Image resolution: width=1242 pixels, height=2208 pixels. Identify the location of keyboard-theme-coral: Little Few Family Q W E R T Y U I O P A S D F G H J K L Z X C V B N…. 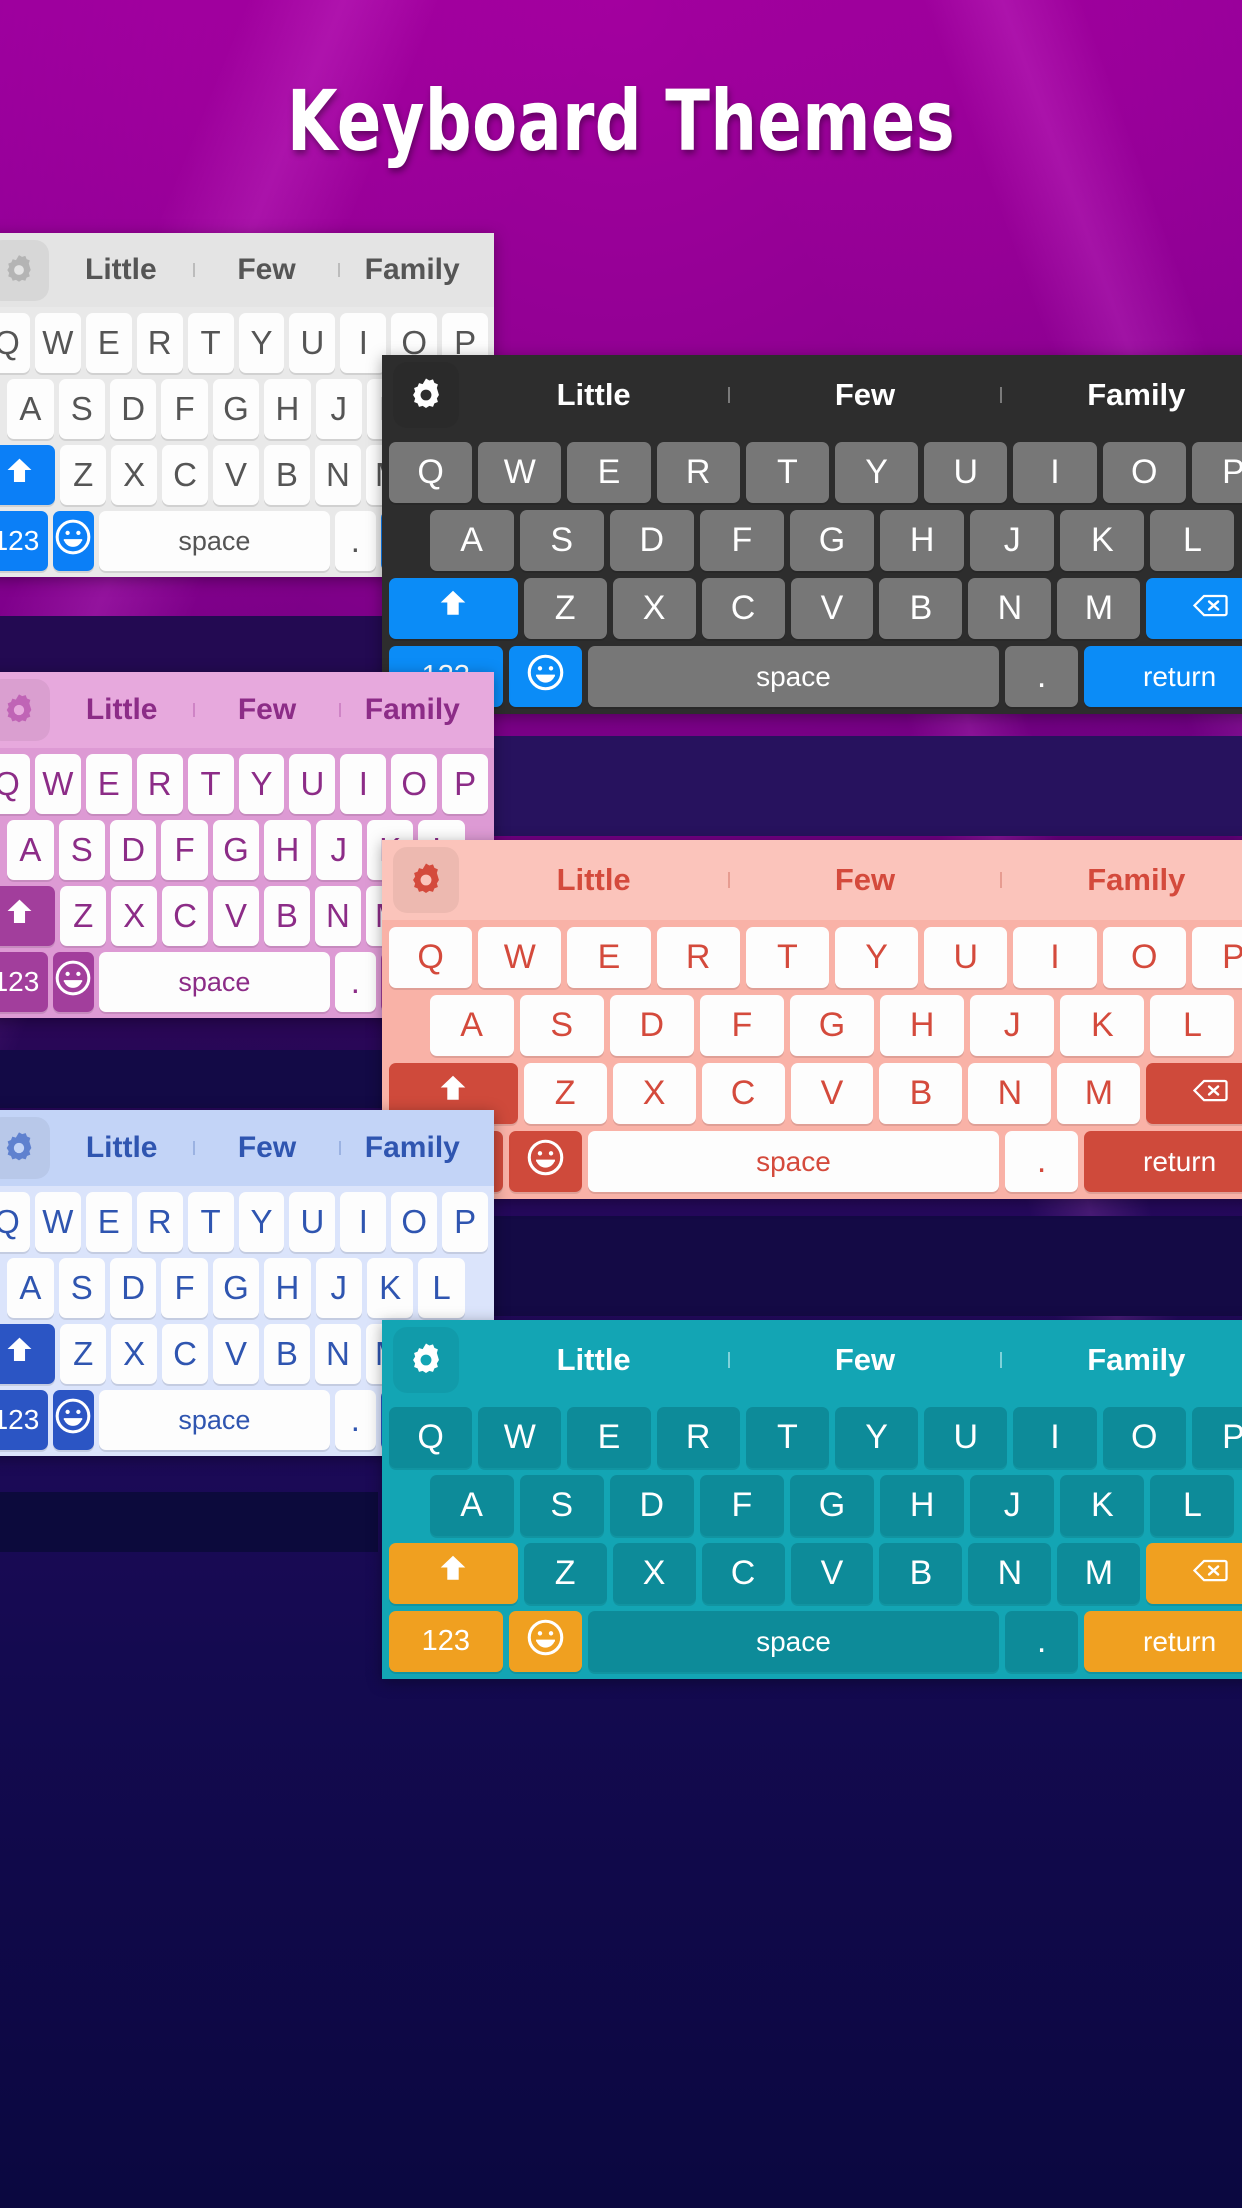
(812, 1019).